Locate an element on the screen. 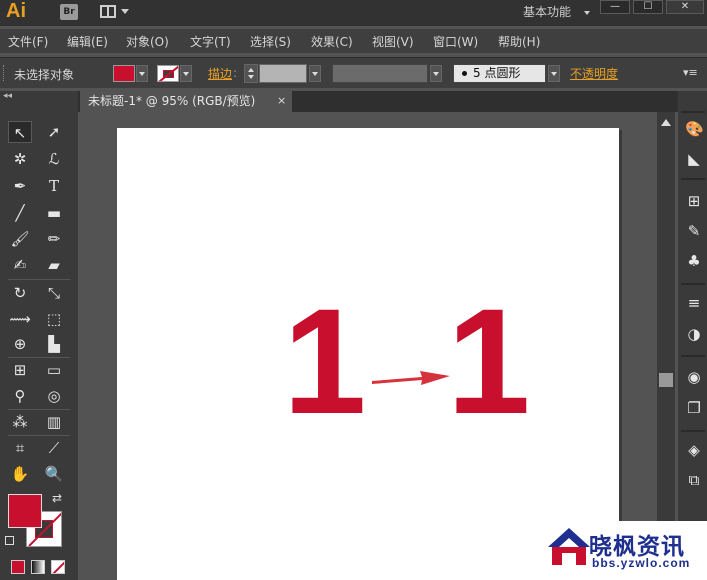  type-tool-icon: T is located at coordinates (54, 186).